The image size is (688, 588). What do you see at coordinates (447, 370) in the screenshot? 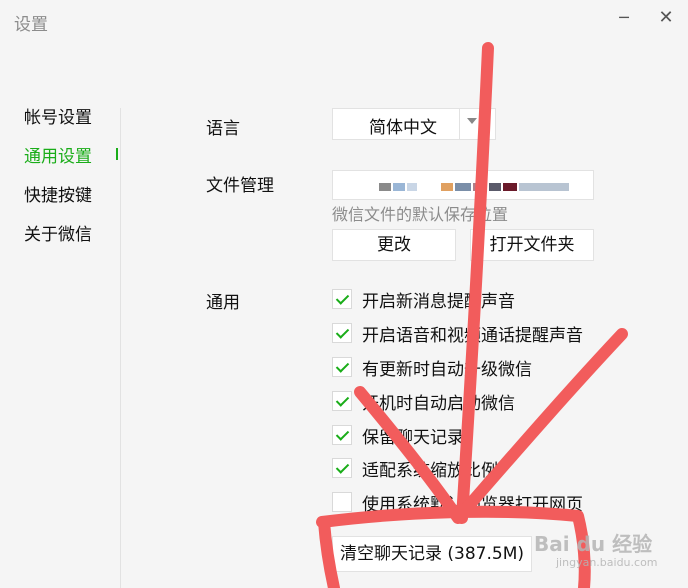
I see `option-label: 有更新时自动升级微信` at bounding box center [447, 370].